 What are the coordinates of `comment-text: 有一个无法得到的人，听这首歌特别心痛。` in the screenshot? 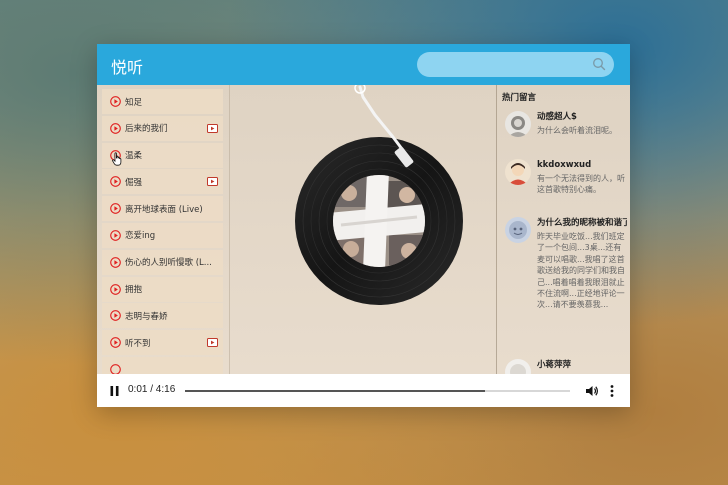 It's located at (581, 184).